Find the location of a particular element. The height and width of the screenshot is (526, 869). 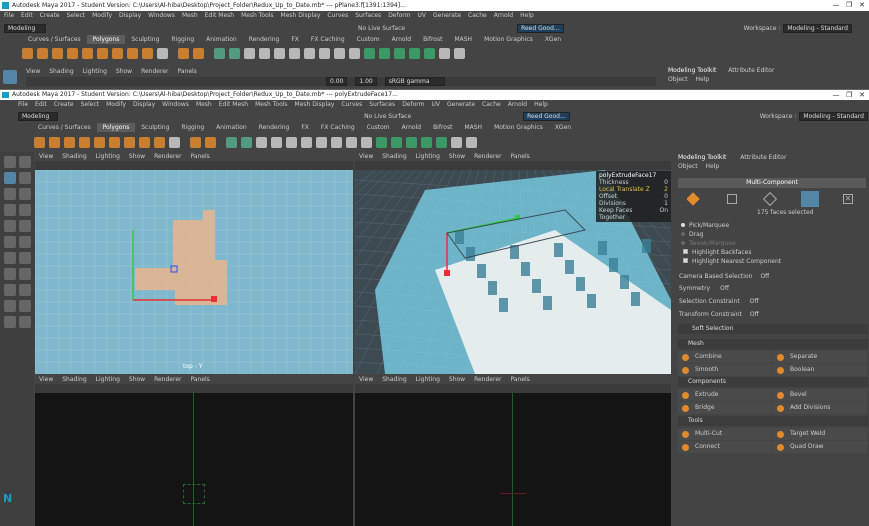

back-menu-curves: Curves is located at coordinates (337, 15).